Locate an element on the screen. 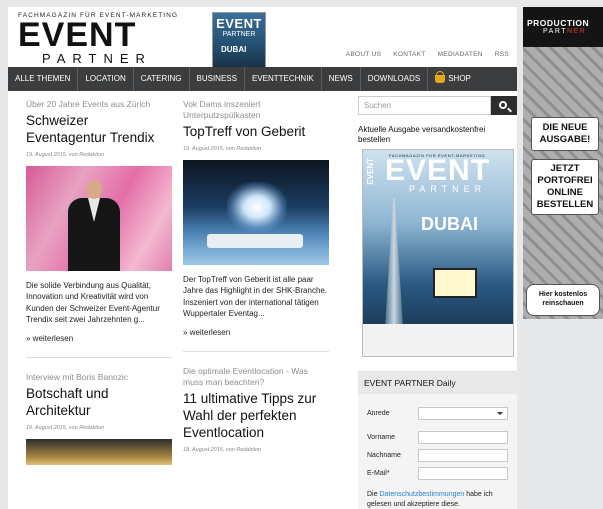 This screenshot has height=509, width=603. header-links: ABOUT US KONTAKT MEDIADATEN RSS is located at coordinates (427, 54).